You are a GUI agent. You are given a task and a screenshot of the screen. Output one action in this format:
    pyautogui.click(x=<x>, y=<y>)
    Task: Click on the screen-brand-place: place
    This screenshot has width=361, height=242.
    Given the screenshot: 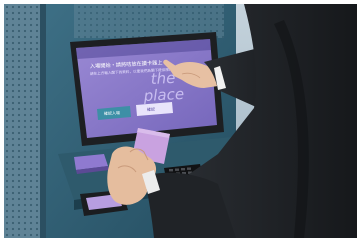 What is the action you would take?
    pyautogui.click(x=163, y=95)
    